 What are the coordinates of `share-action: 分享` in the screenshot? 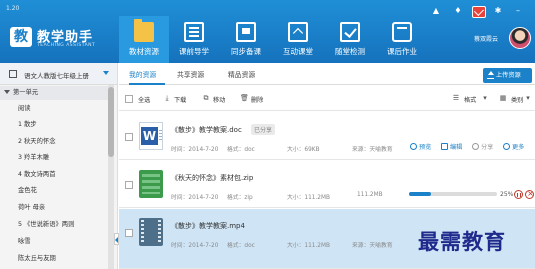 It's located at (482, 146).